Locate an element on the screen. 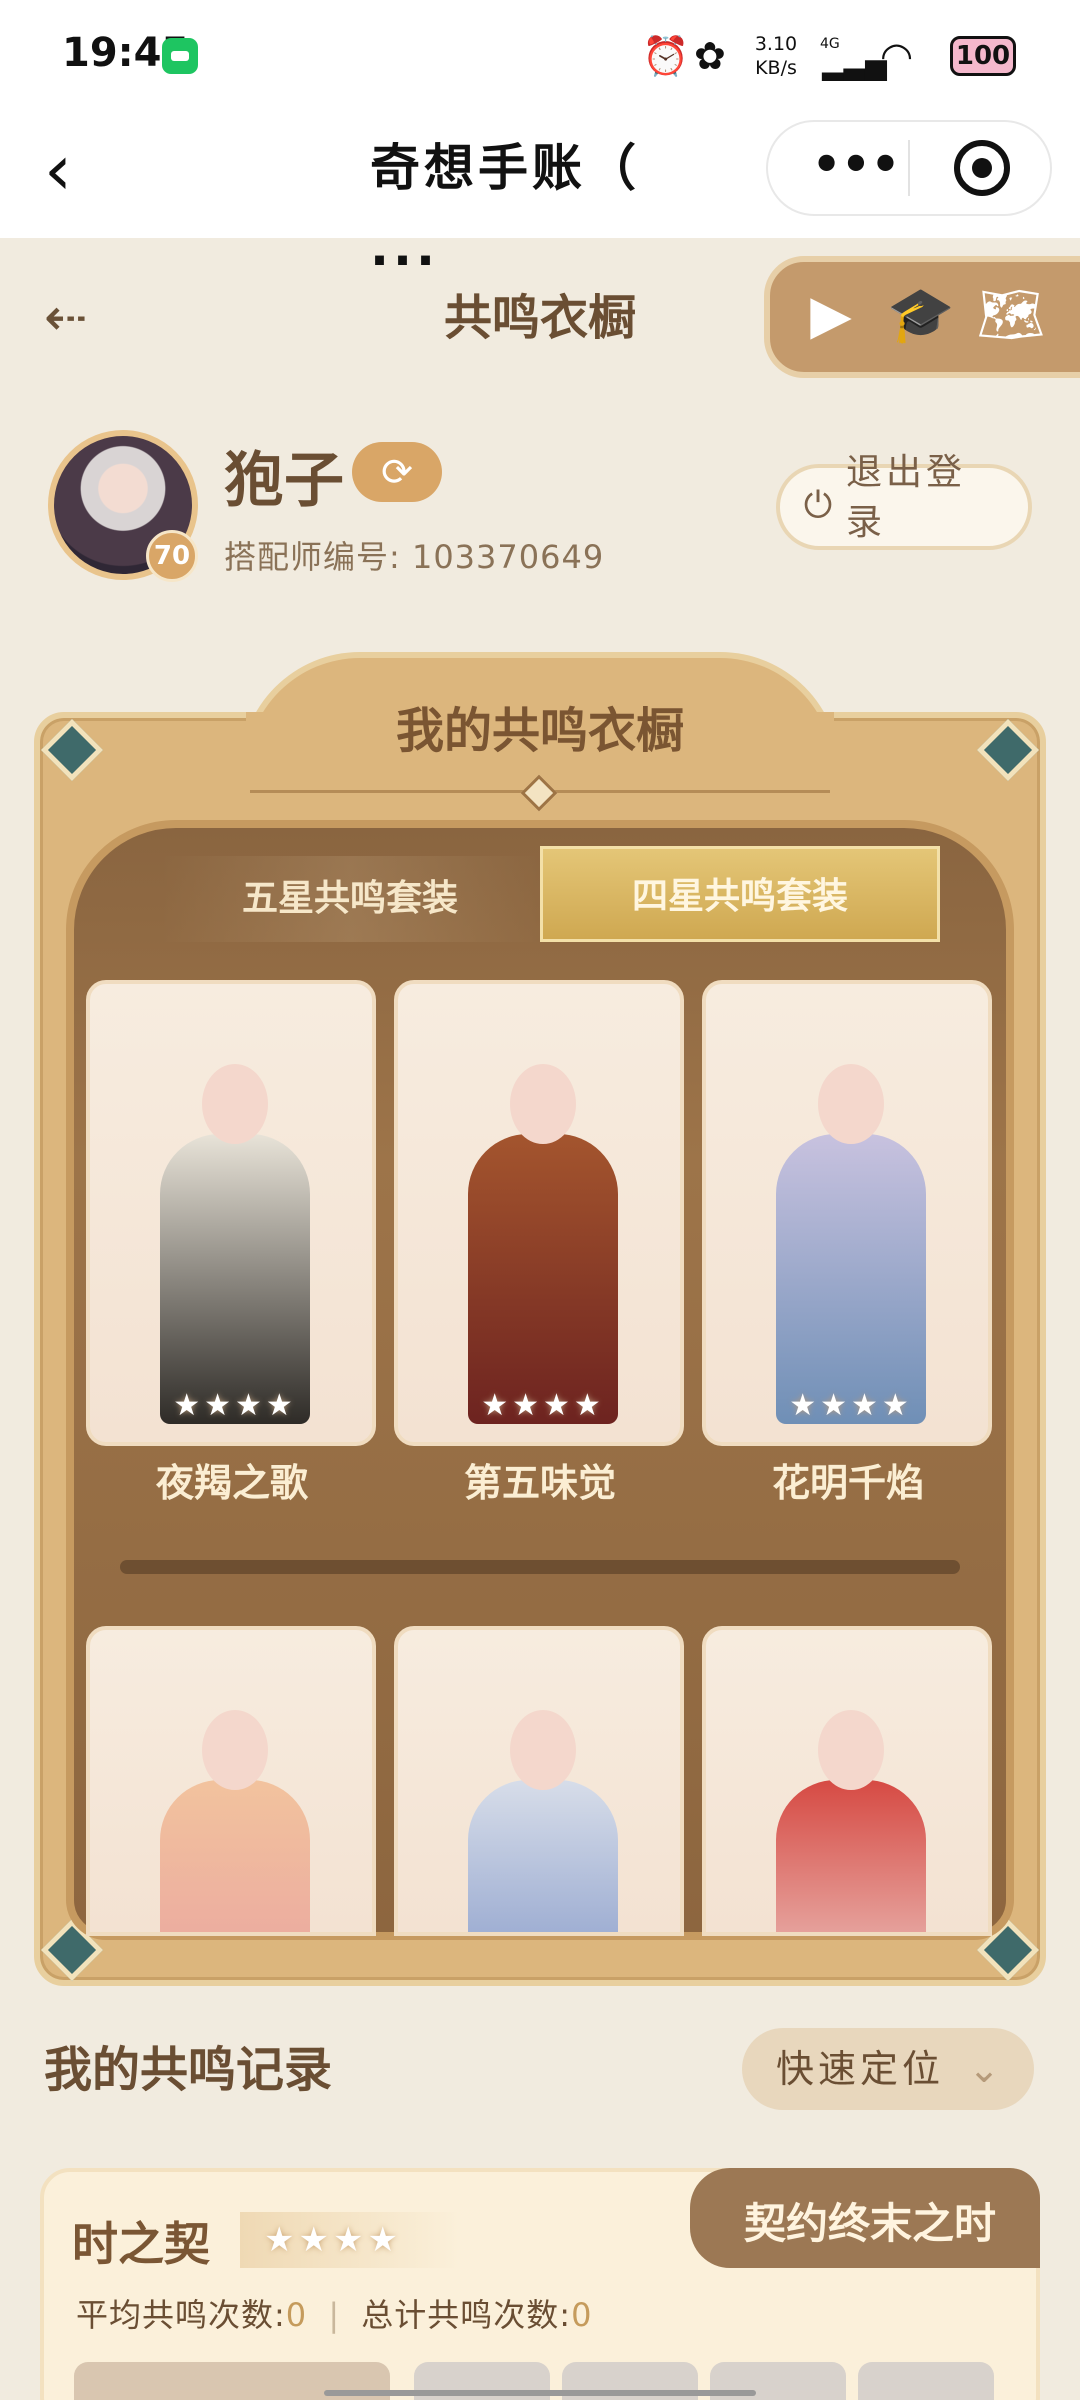 This screenshot has height=2400, width=1080. records-title: 我的共鸣记录 is located at coordinates (188, 2070).